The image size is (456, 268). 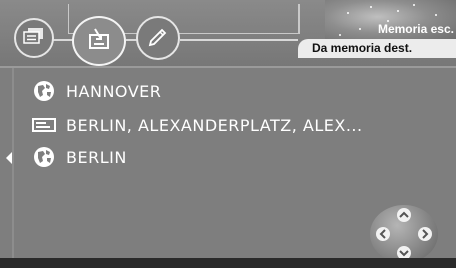 I want to click on memory-write-label: Memoria esc., so click(x=415, y=29).